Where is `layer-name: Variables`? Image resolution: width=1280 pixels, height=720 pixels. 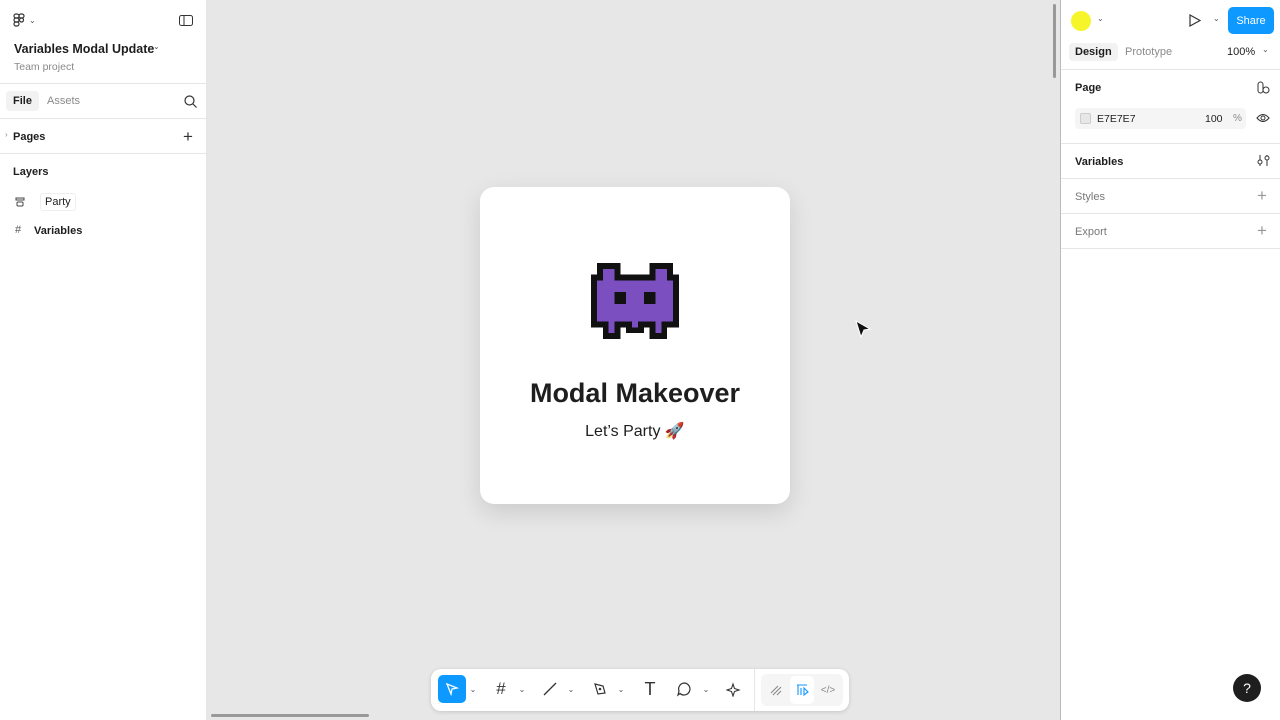
layer-name: Variables is located at coordinates (58, 231).